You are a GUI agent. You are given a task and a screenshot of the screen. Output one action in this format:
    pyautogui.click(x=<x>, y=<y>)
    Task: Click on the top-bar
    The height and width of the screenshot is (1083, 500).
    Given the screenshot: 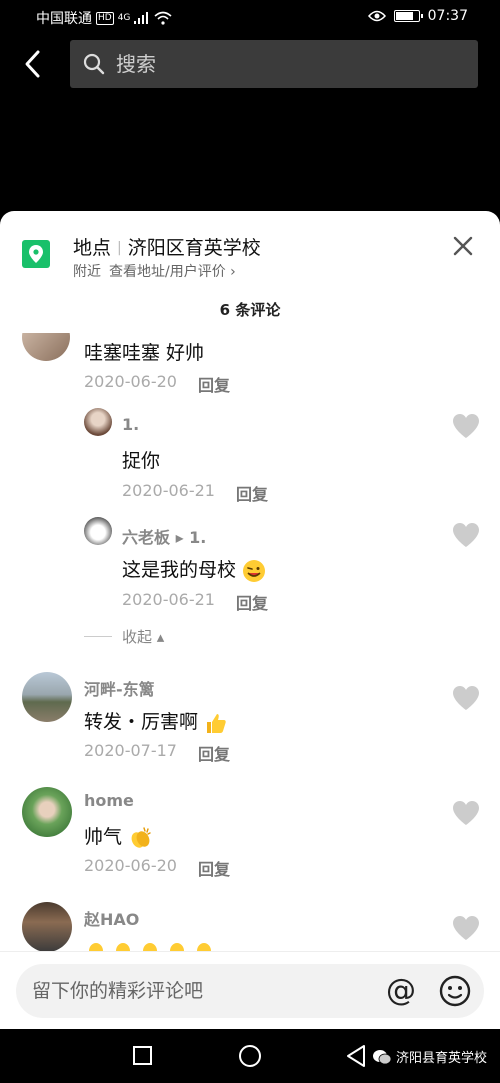 What is the action you would take?
    pyautogui.click(x=250, y=64)
    